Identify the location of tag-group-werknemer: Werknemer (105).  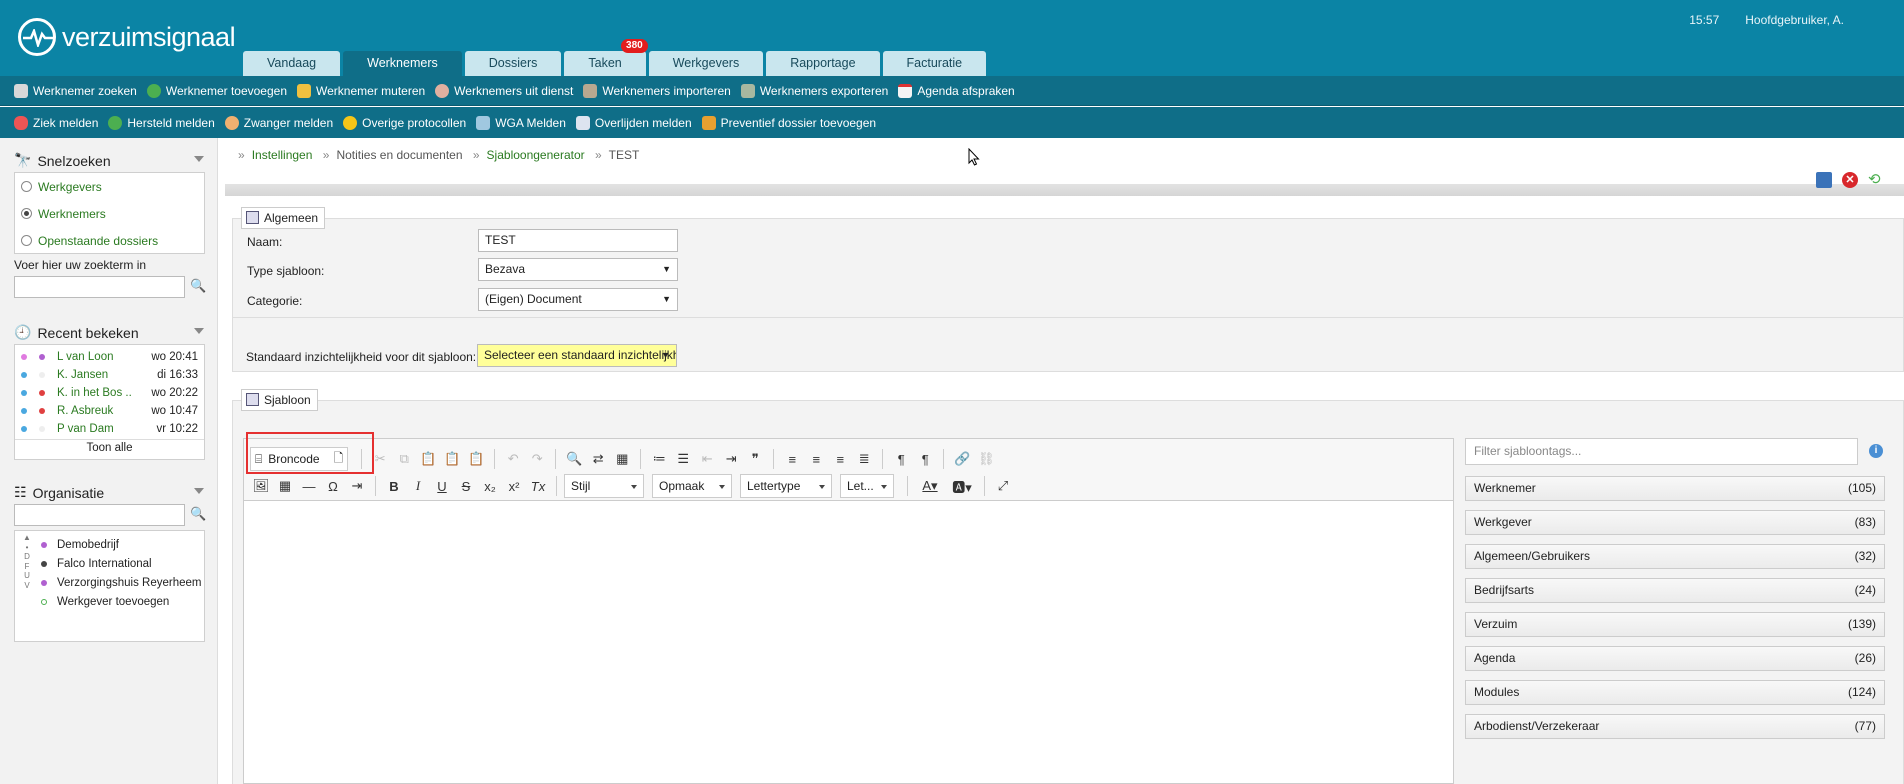
(1675, 488).